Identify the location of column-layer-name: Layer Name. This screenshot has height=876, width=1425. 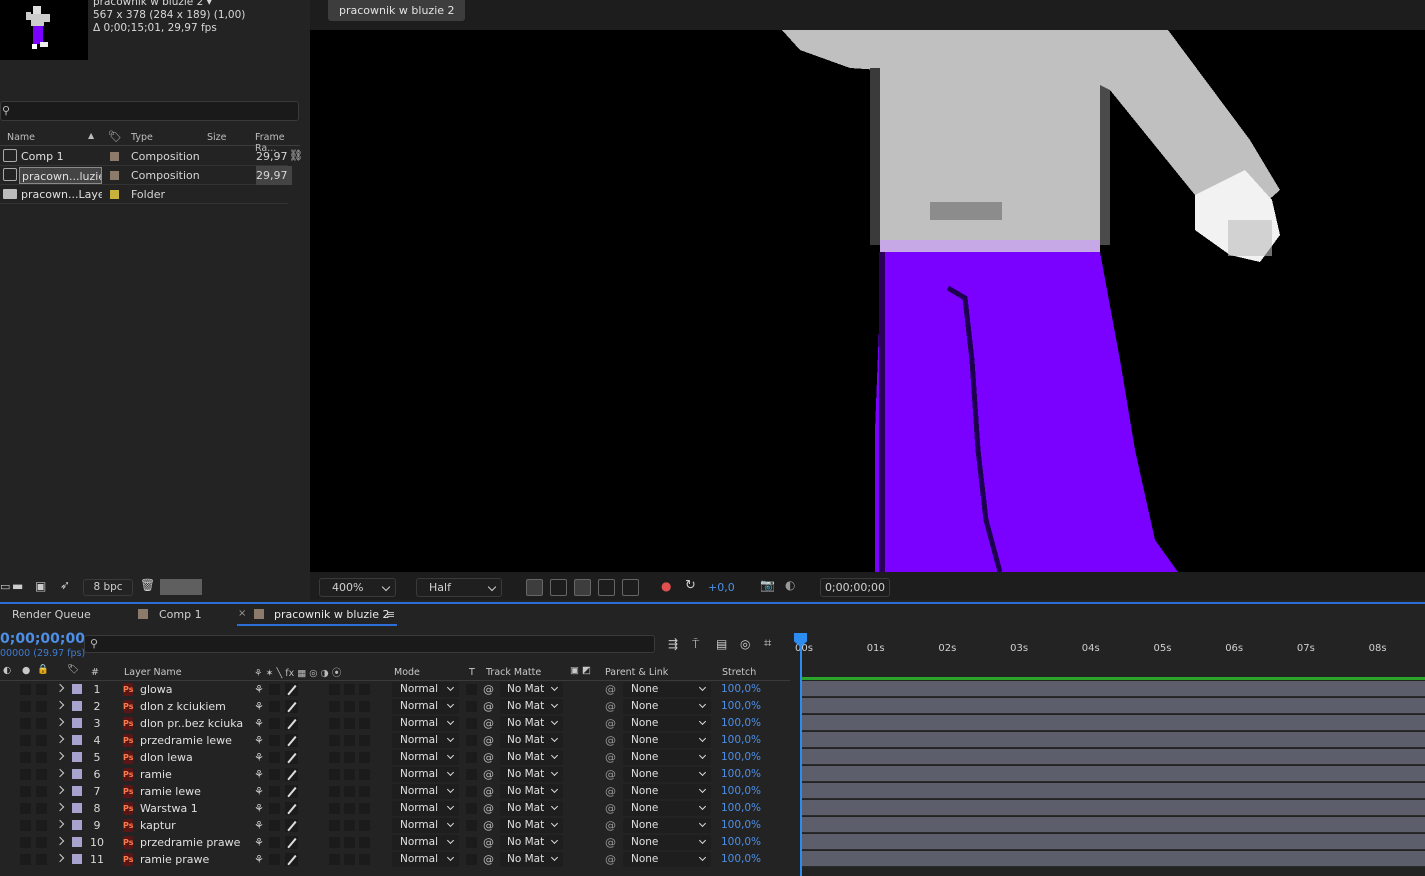
(153, 672).